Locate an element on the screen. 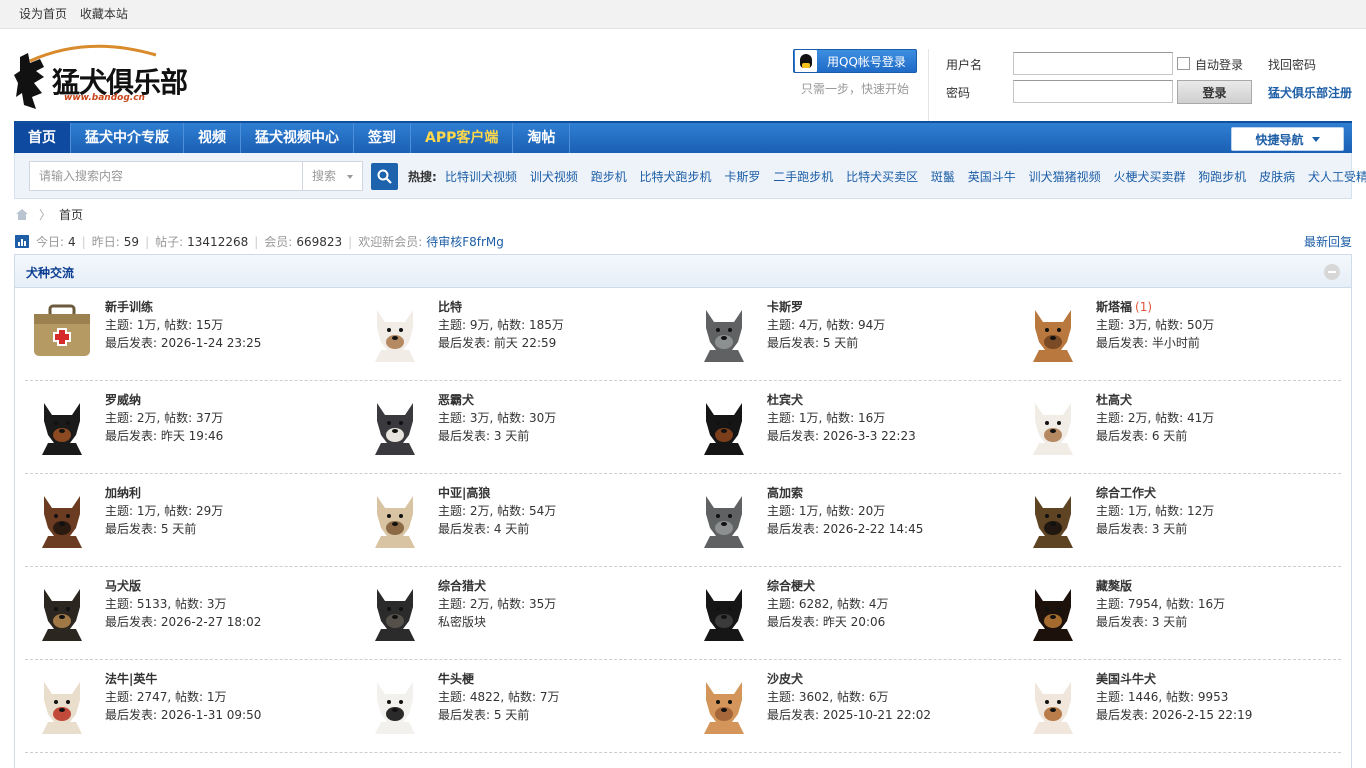  forum-counts: 主题: 7954, 帖数: 16万 is located at coordinates (1161, 604).